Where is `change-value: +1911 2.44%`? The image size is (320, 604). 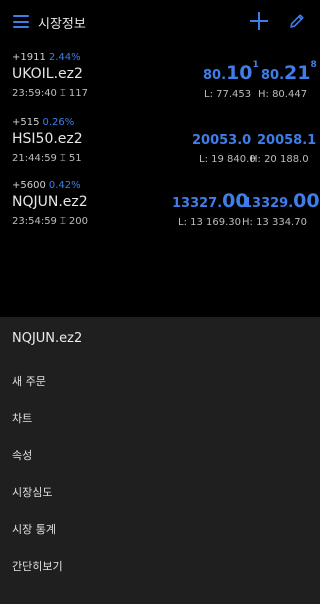
change-value: +1911 2.44% is located at coordinates (46, 57).